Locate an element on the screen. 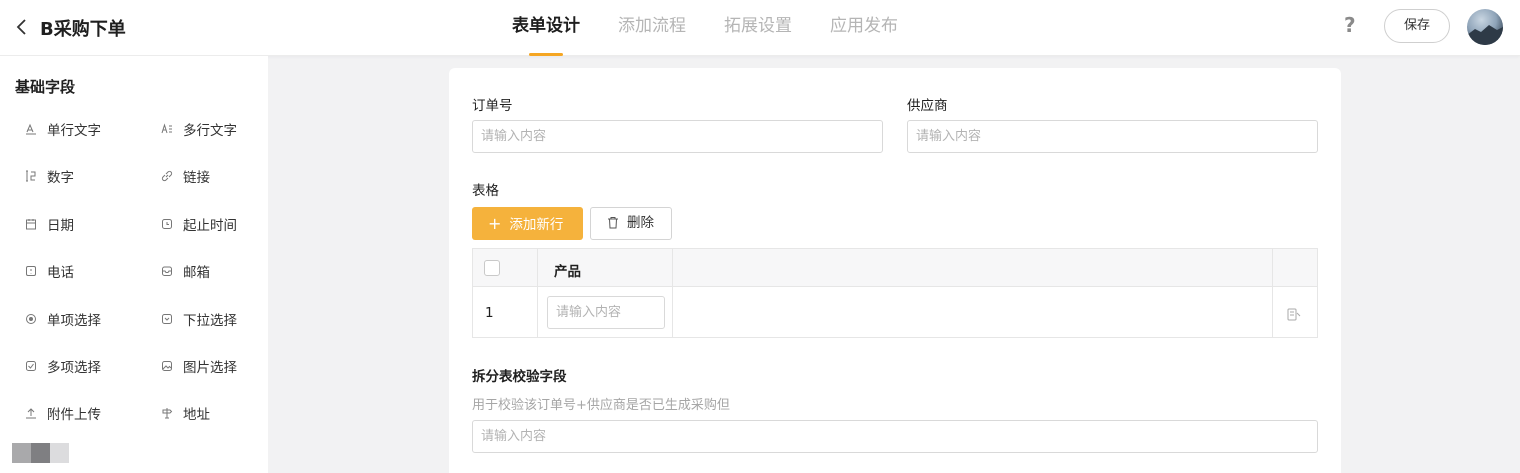 This screenshot has height=473, width=1520. phone-icon is located at coordinates (31, 271).